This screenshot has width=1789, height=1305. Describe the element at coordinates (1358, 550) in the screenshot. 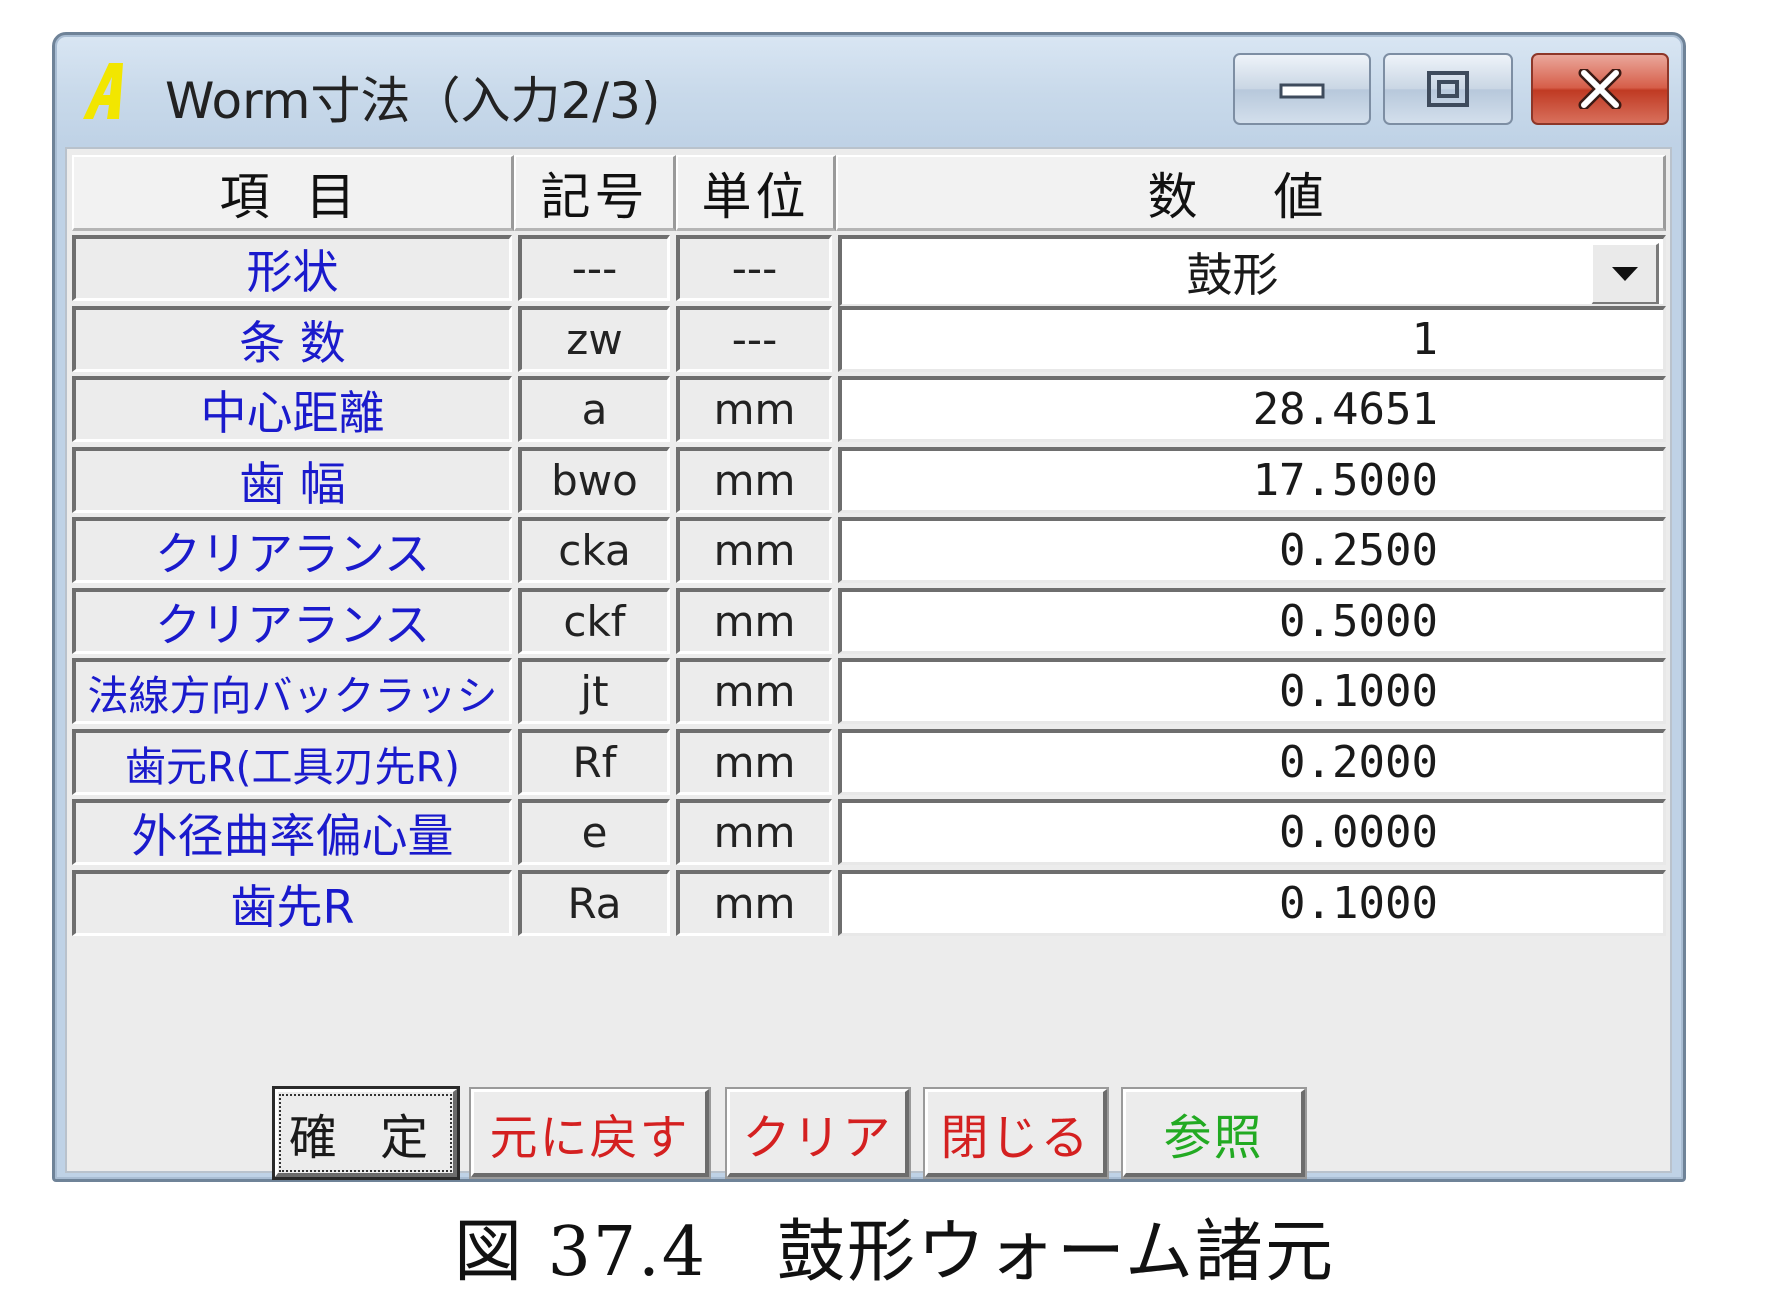

I see `value-text: 0.2500` at that location.